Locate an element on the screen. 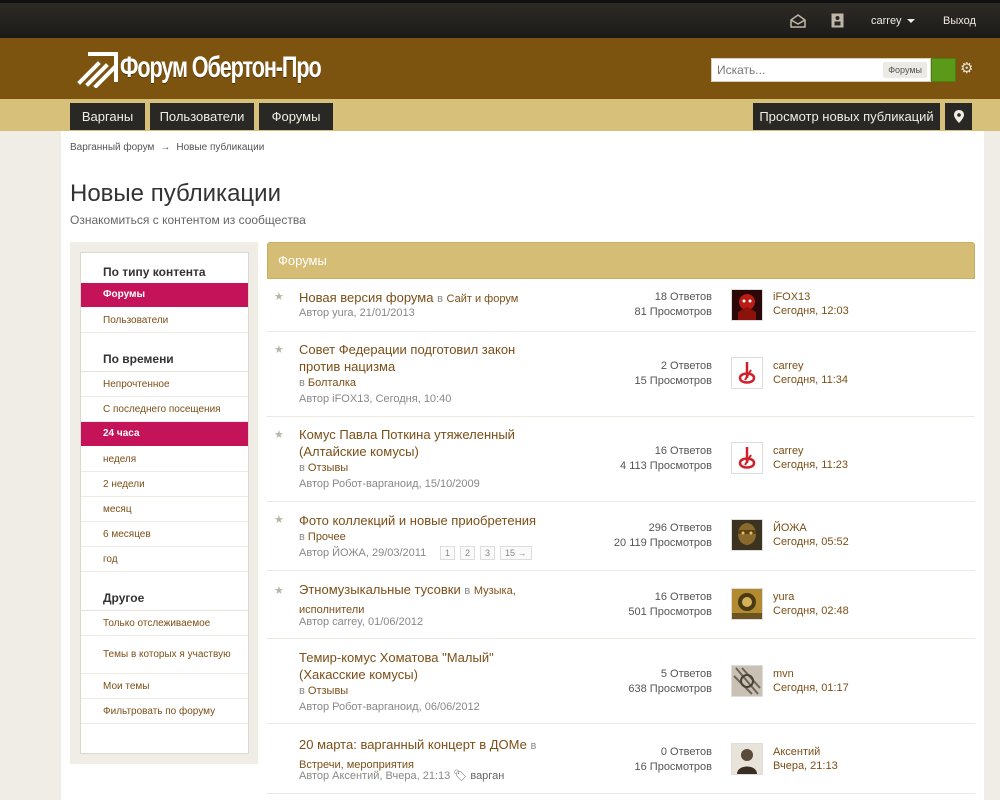 The image size is (1000, 800). section-title: Форумы is located at coordinates (302, 260).